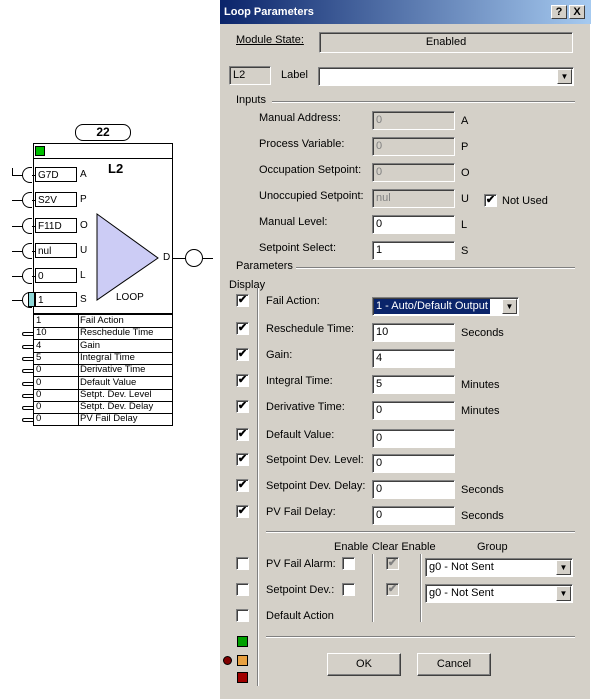  I want to click on input-pin-value: nul, so click(56, 250).